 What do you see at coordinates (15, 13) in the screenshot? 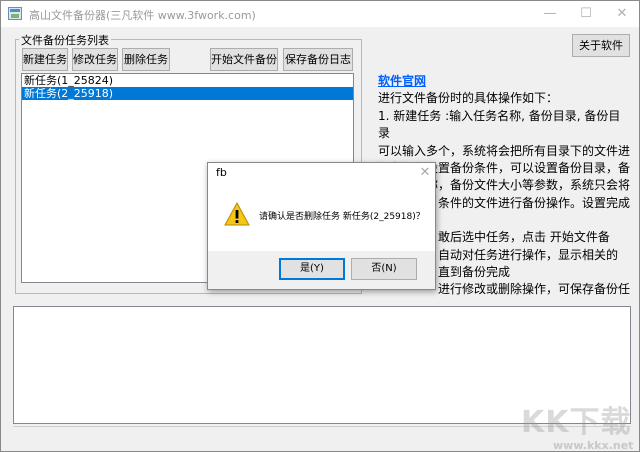
I see `app-icon` at bounding box center [15, 13].